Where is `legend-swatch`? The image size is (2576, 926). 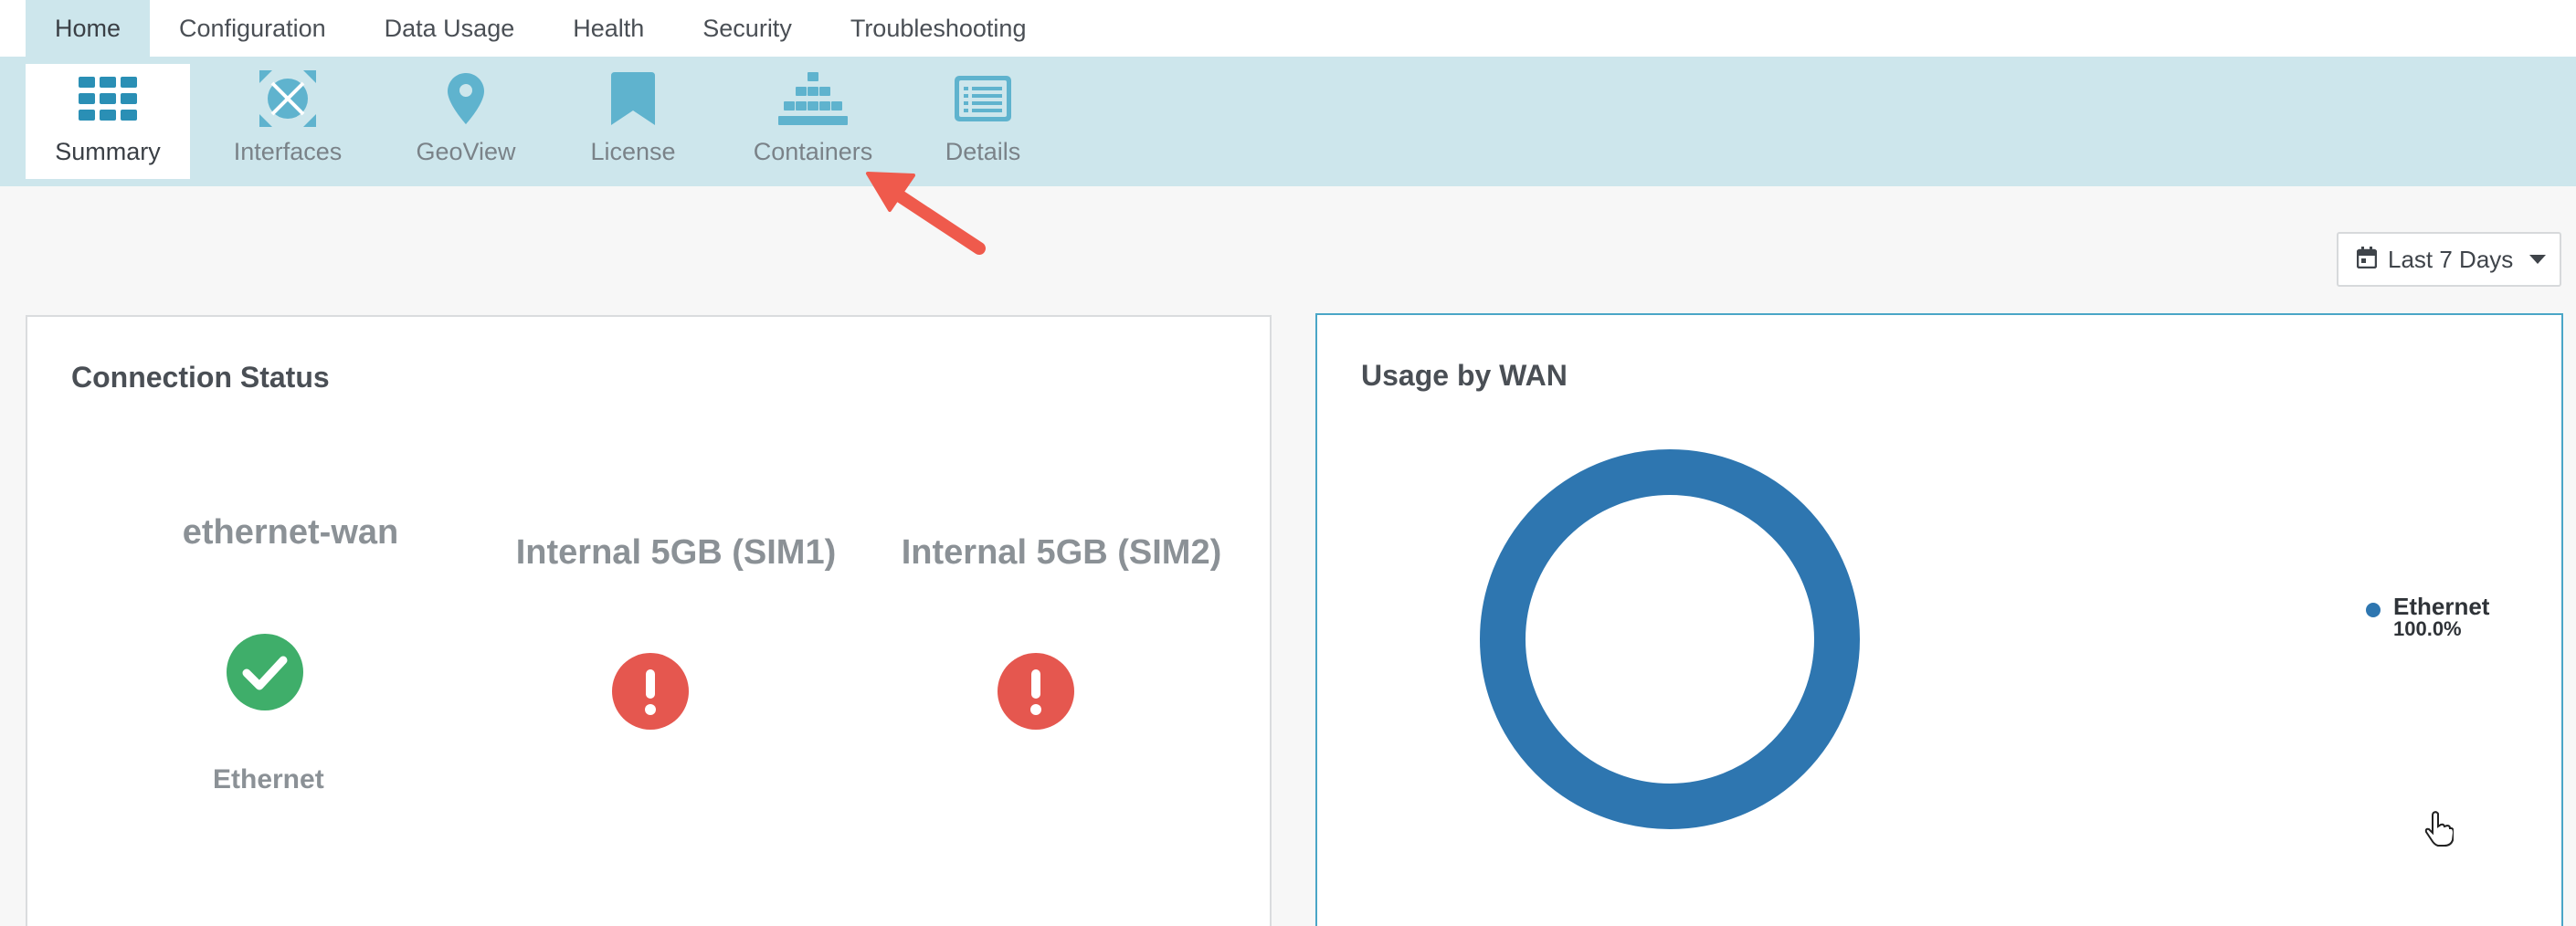
legend-swatch is located at coordinates (2373, 610).